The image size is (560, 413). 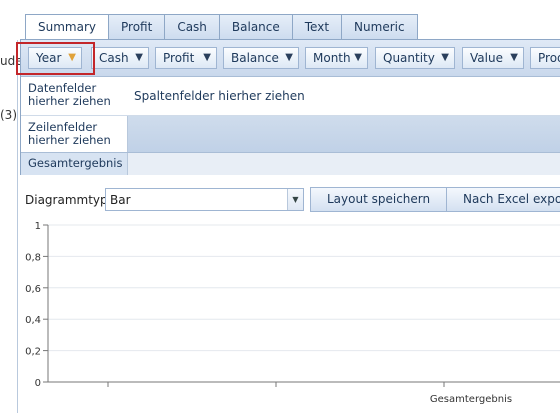 I want to click on chart-type-label: Diagrammtyp, so click(x=66, y=200).